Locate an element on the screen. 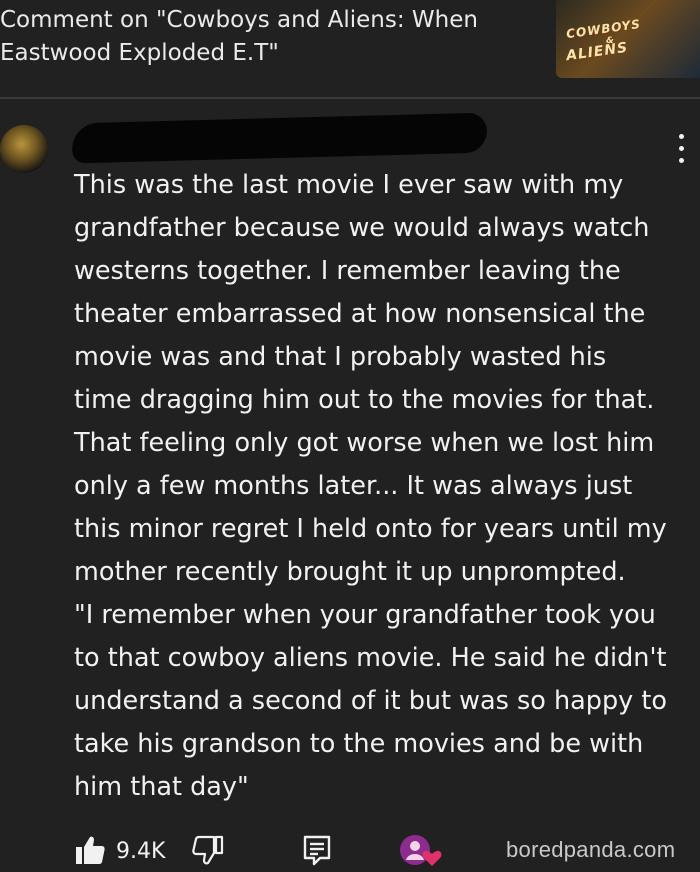 This screenshot has height=872, width=700. comment-actions: 9.4K boredpanda.com is located at coordinates (350, 851).